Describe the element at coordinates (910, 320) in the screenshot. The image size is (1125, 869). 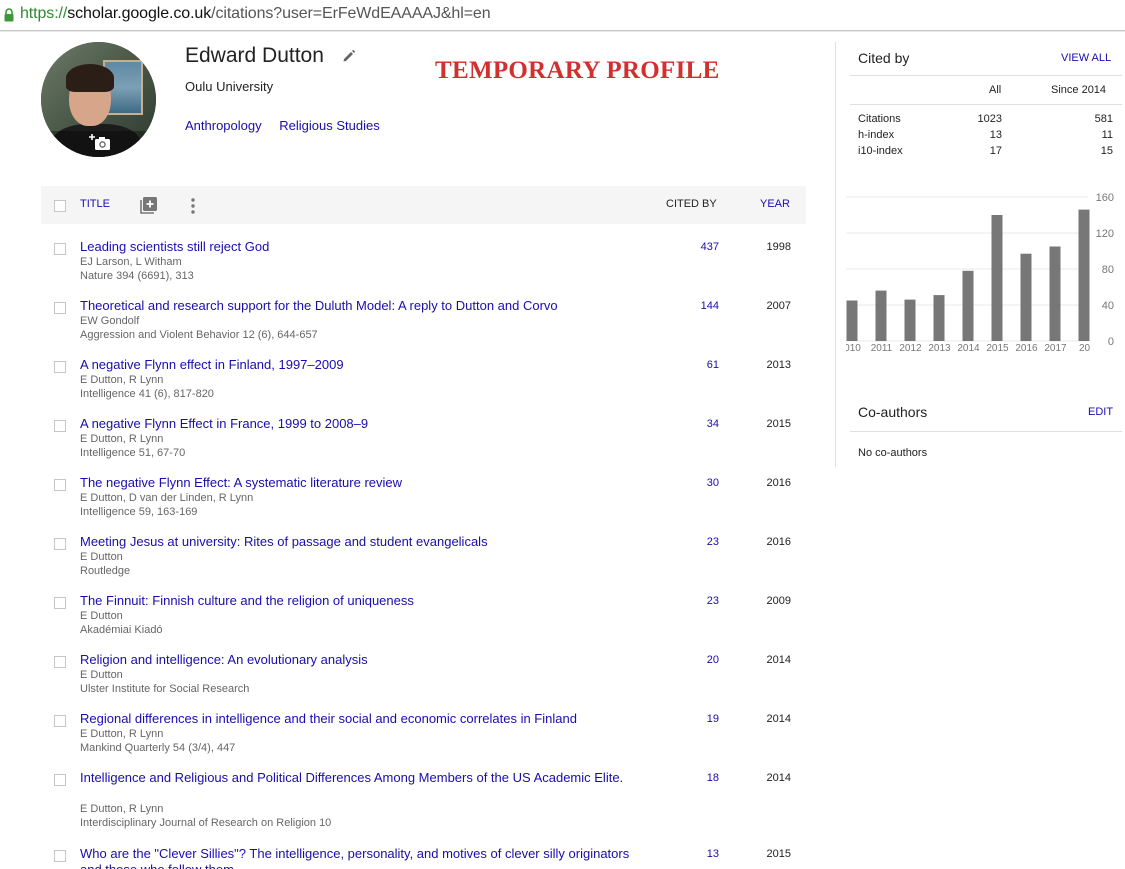
I see `chart-bar-2012` at that location.